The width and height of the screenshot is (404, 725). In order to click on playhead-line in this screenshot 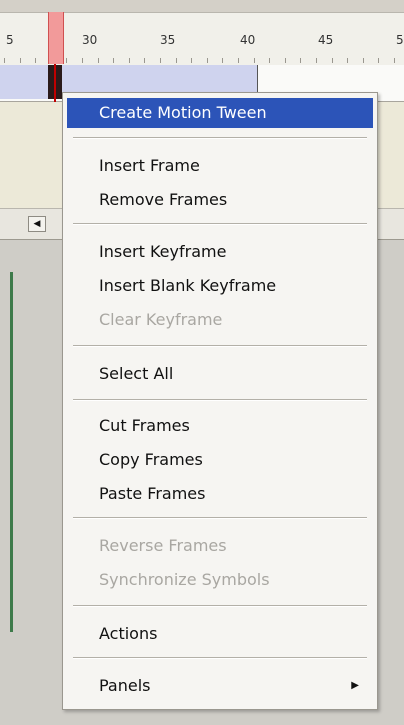, I will do `click(55, 83)`.